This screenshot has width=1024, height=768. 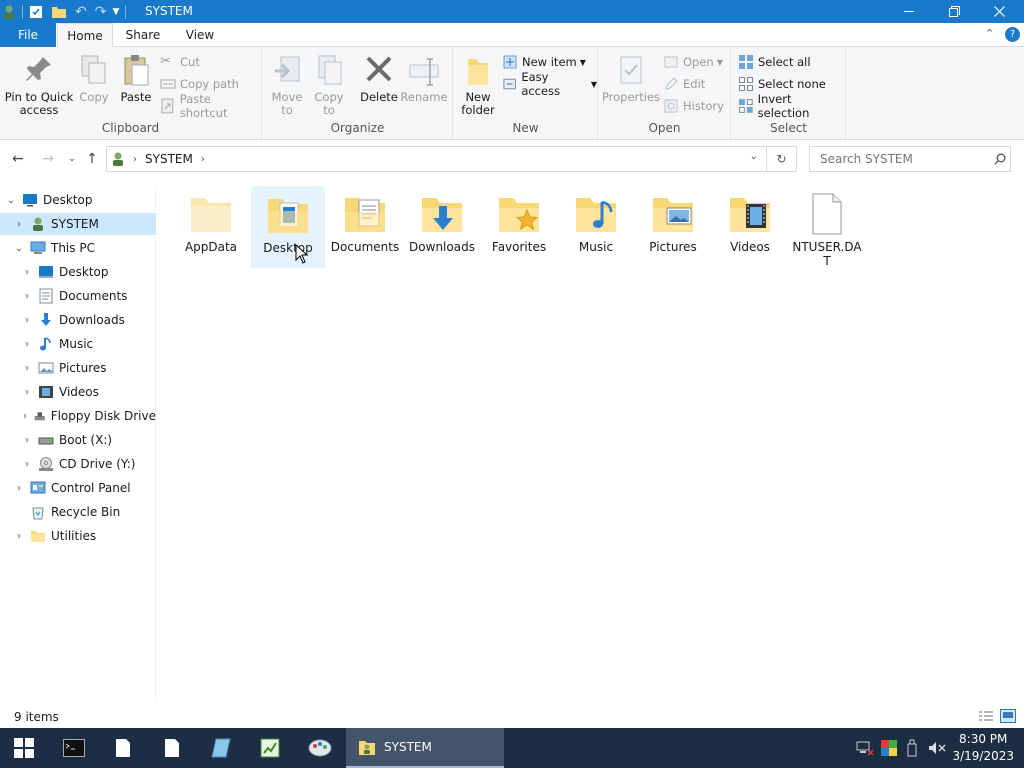 What do you see at coordinates (28, 35) in the screenshot?
I see `tab-file: File` at bounding box center [28, 35].